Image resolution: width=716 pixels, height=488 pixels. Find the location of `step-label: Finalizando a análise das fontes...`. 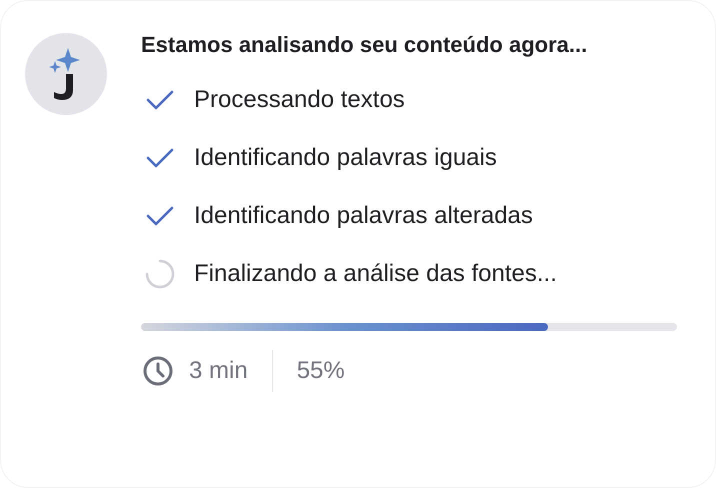

step-label: Finalizando a análise das fontes... is located at coordinates (375, 274).